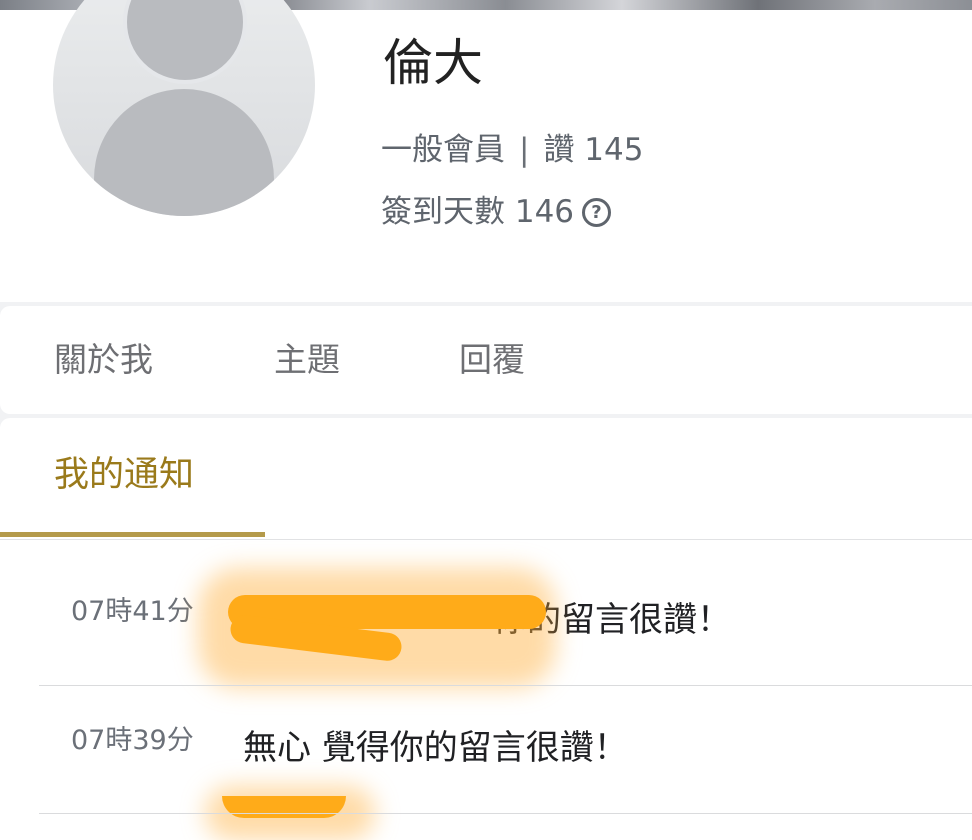 This screenshot has height=840, width=972. What do you see at coordinates (505, 813) in the screenshot?
I see `row-divider` at bounding box center [505, 813].